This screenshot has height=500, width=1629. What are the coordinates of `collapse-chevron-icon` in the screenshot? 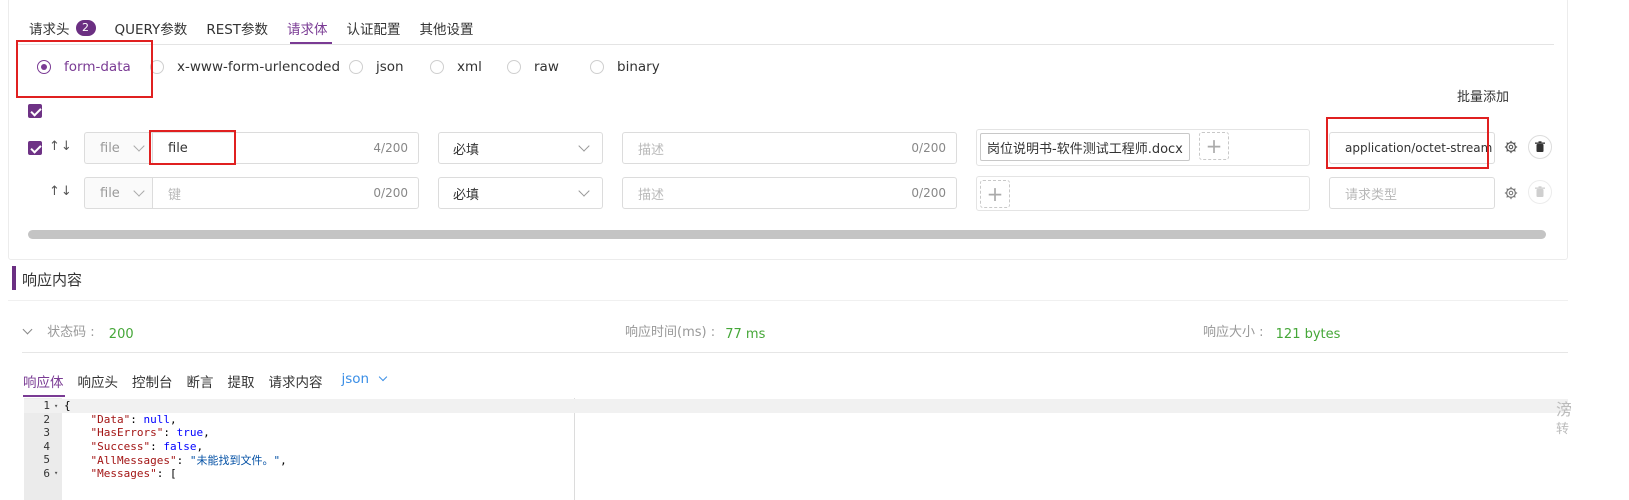 It's located at (27, 329).